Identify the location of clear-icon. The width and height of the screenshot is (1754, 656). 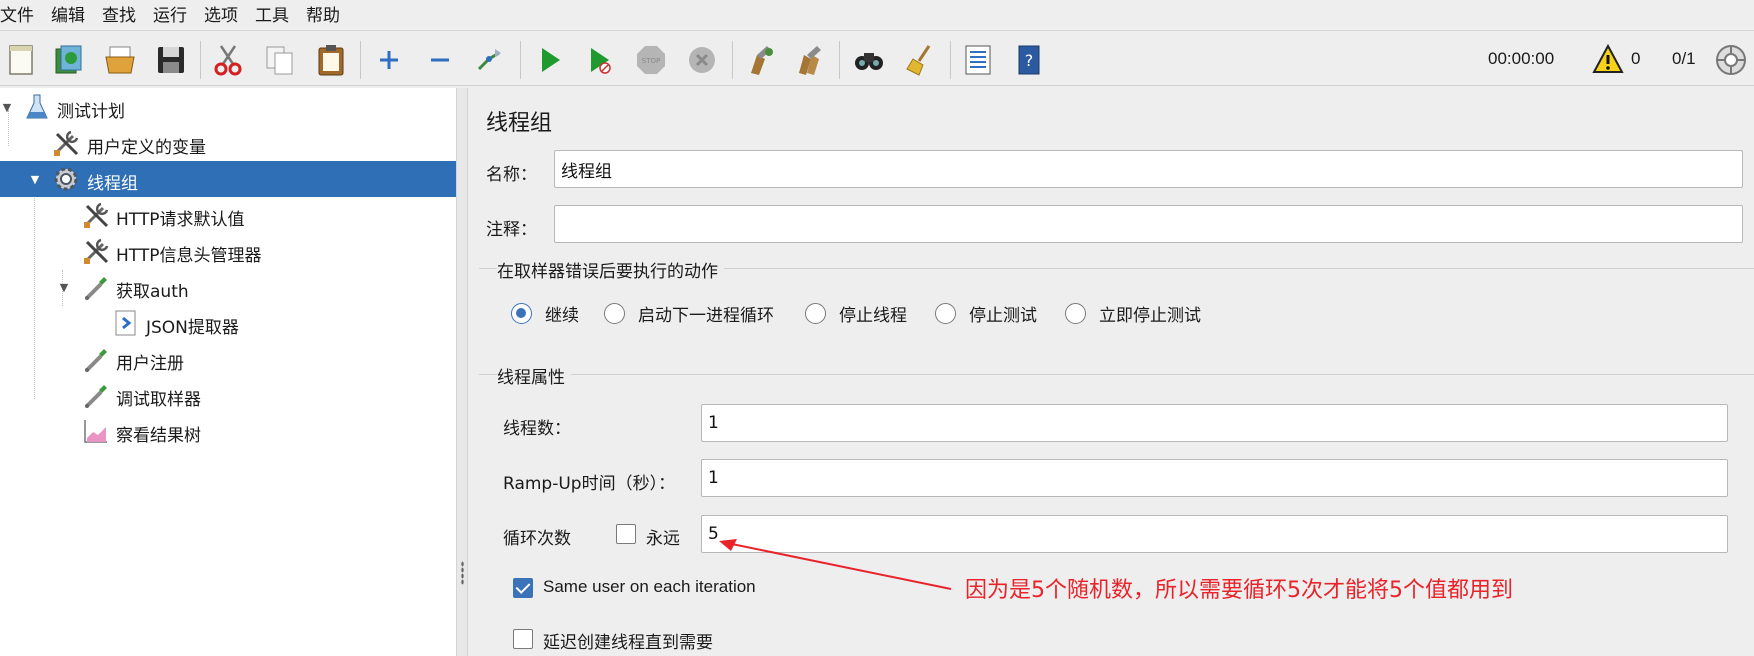
(762, 60).